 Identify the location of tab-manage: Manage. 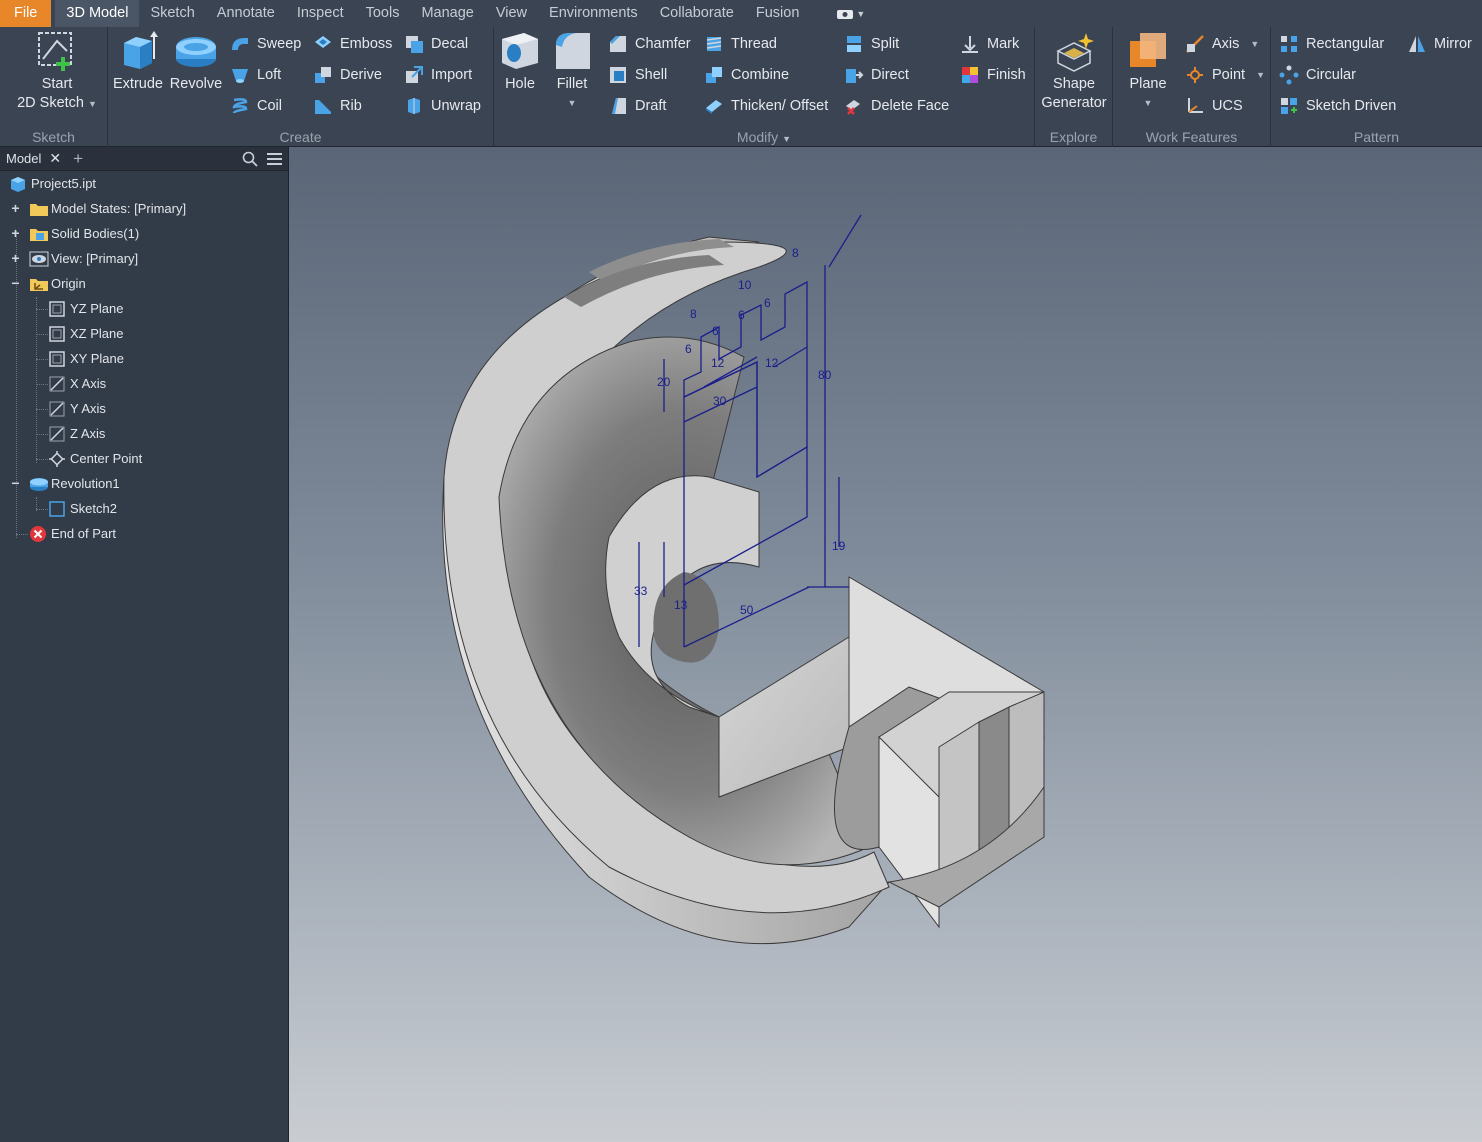
(447, 13).